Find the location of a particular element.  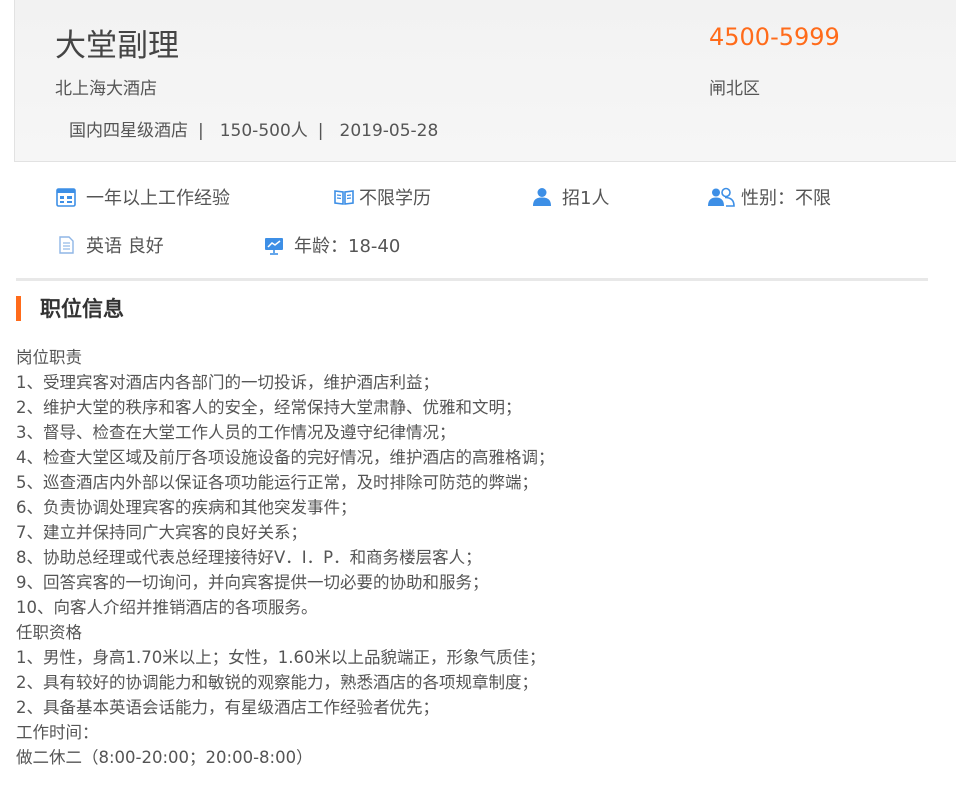

description-line: 岗位职责 is located at coordinates (49, 357).